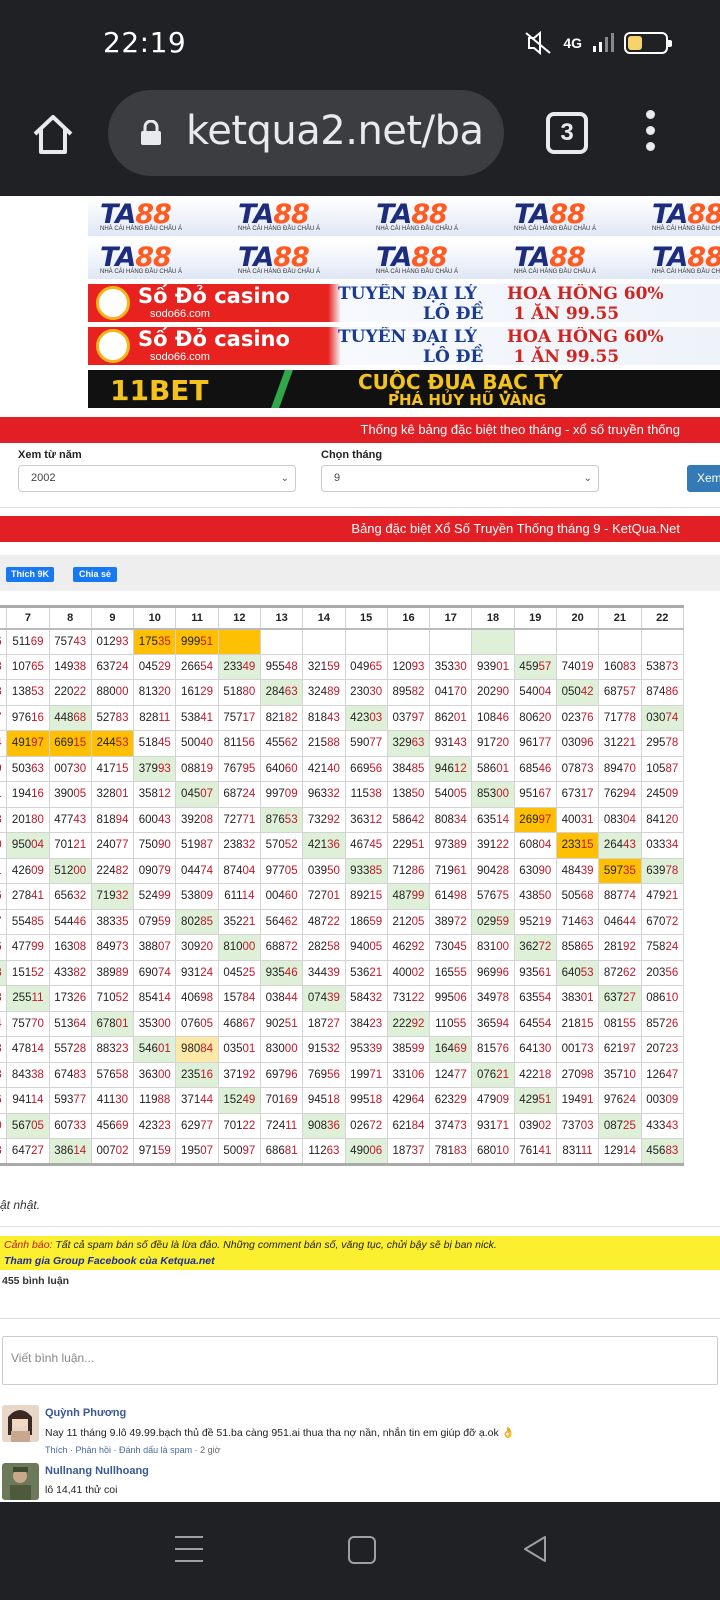  Describe the element at coordinates (662, 666) in the screenshot. I see `result-cell: 53873` at that location.